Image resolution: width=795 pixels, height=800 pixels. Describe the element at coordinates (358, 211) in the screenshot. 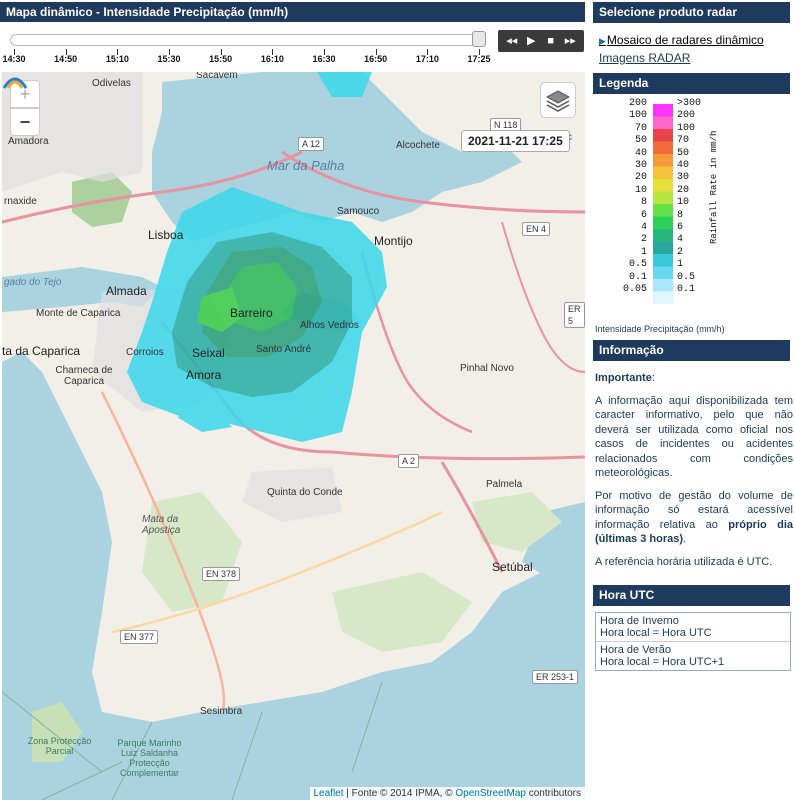

I see `place-label: Samouco` at that location.